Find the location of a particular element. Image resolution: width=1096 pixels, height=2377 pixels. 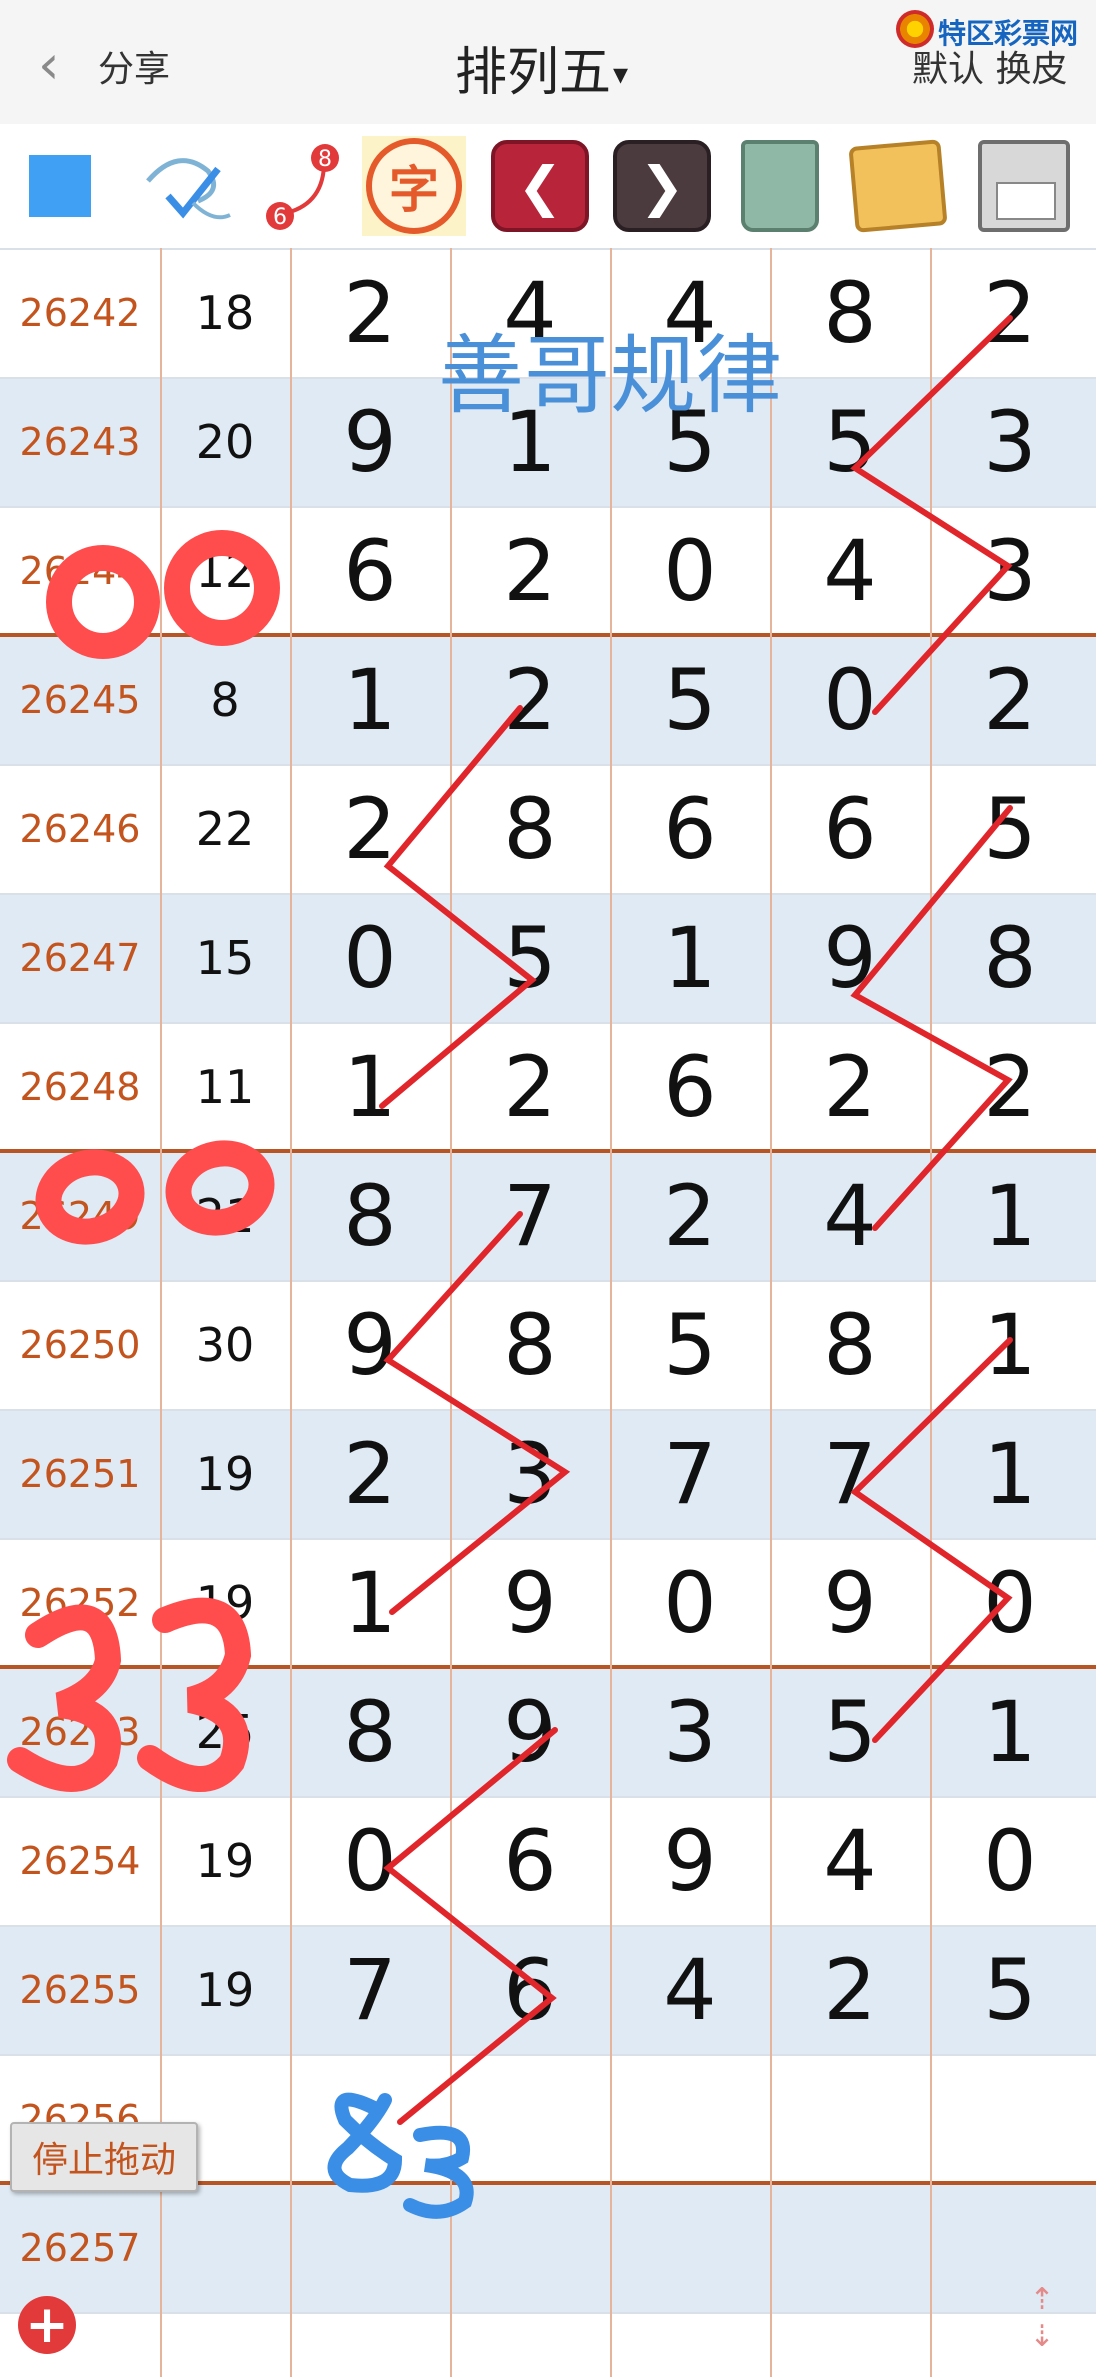

stop-drag-button: 停止拖动 is located at coordinates (104, 2157).